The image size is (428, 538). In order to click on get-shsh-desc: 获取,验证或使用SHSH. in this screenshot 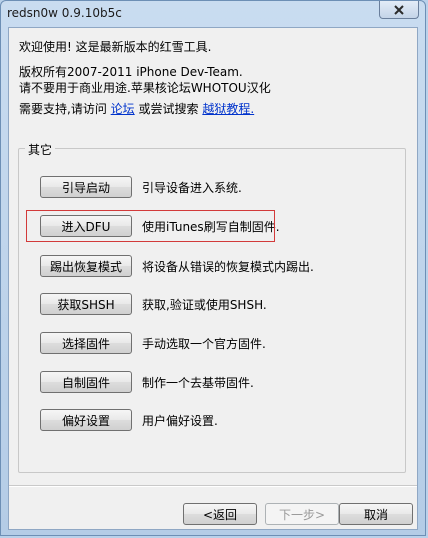, I will do `click(204, 305)`.